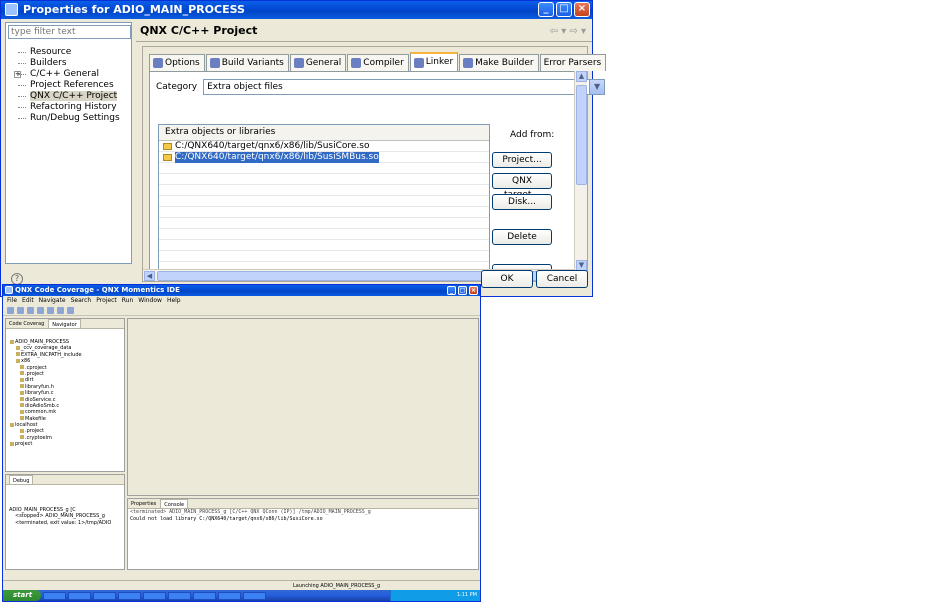 This screenshot has height=603, width=927. I want to click on tab-options: Options, so click(177, 62).